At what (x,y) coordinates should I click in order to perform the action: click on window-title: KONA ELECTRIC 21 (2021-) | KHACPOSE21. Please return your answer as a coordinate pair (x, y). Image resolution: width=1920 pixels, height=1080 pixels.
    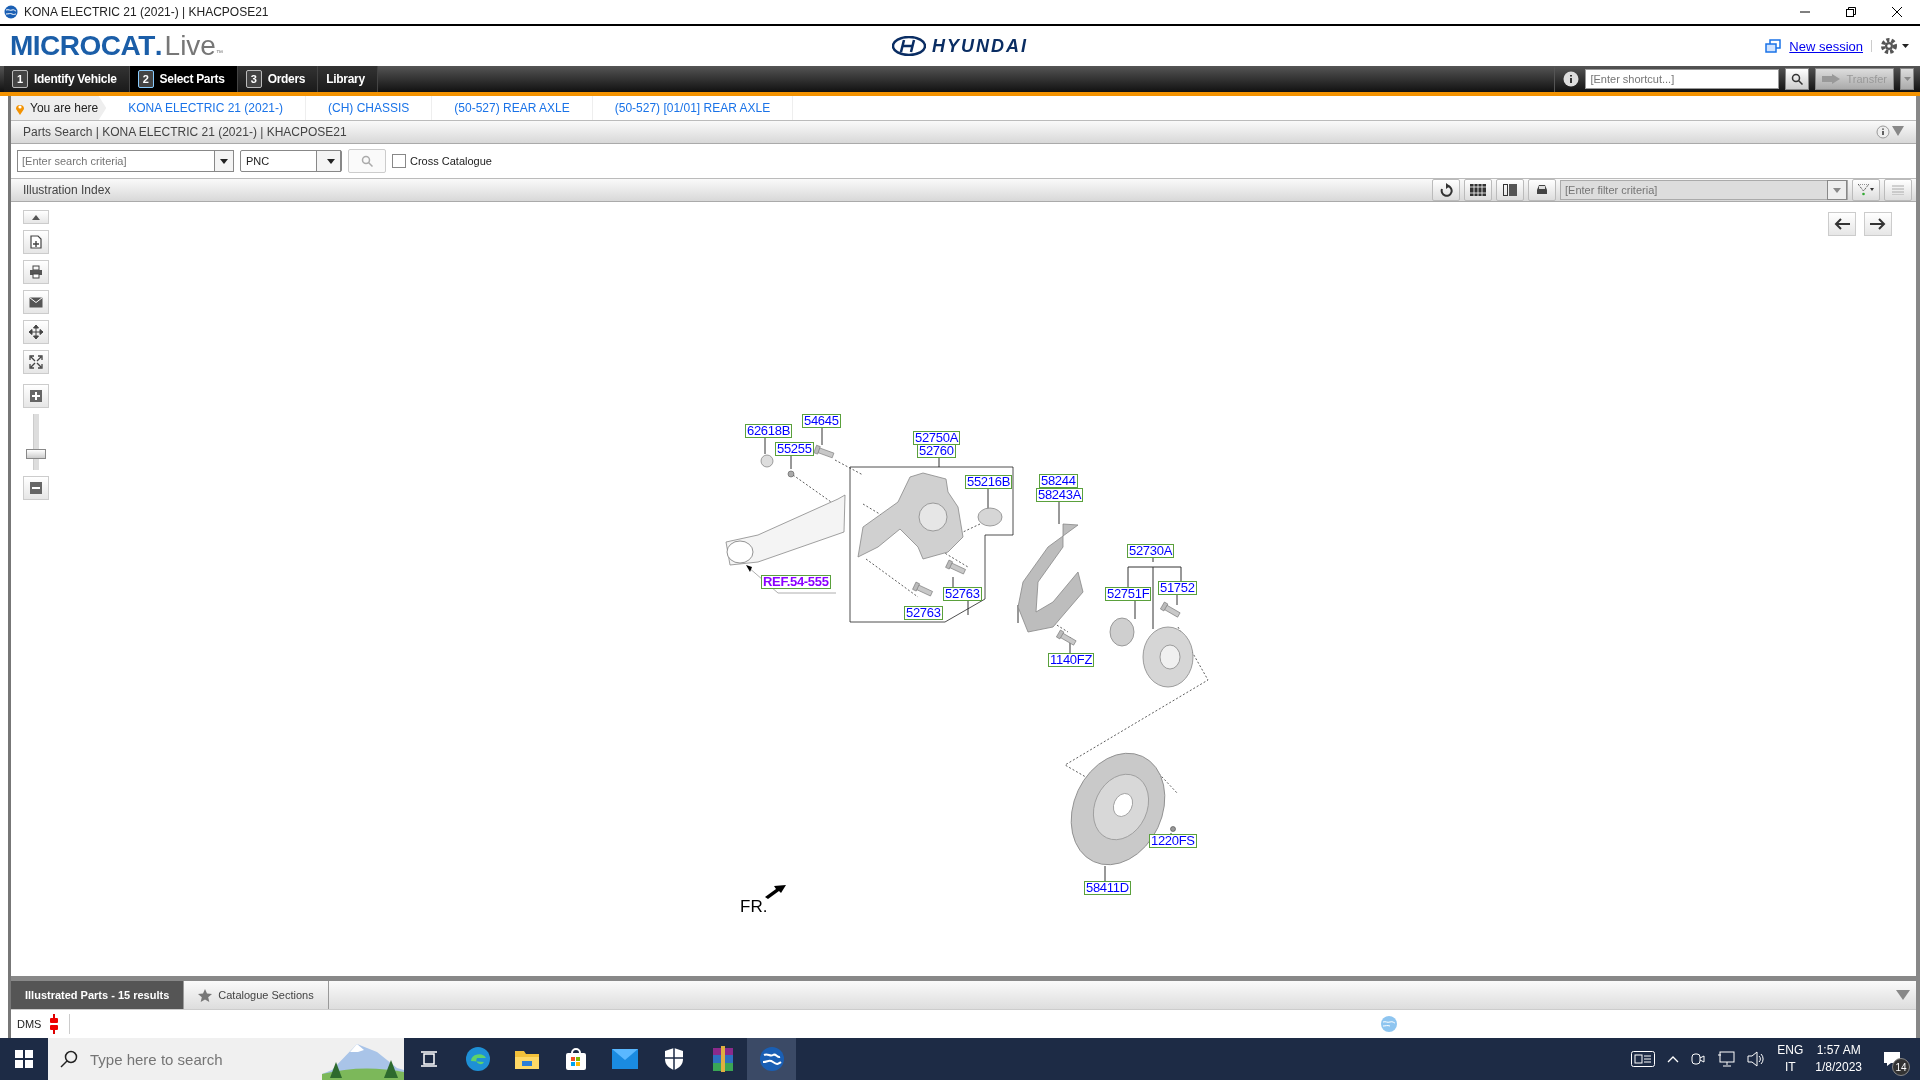
    Looking at the image, I should click on (146, 12).